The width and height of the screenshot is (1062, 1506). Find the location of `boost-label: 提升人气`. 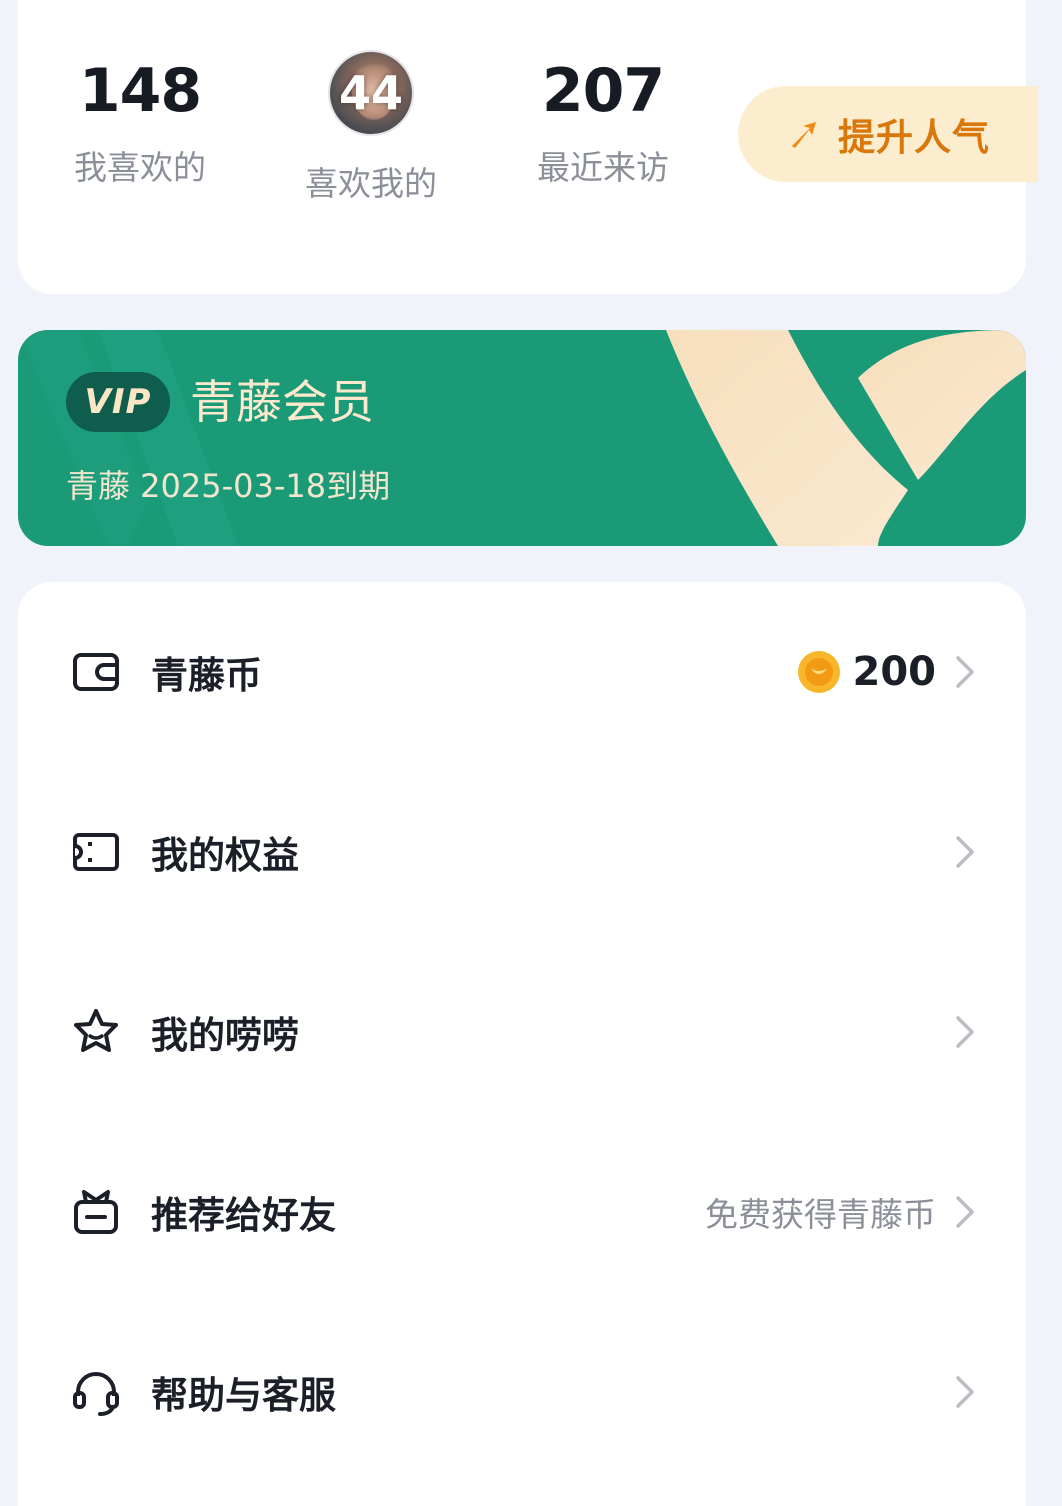

boost-label: 提升人气 is located at coordinates (914, 137).